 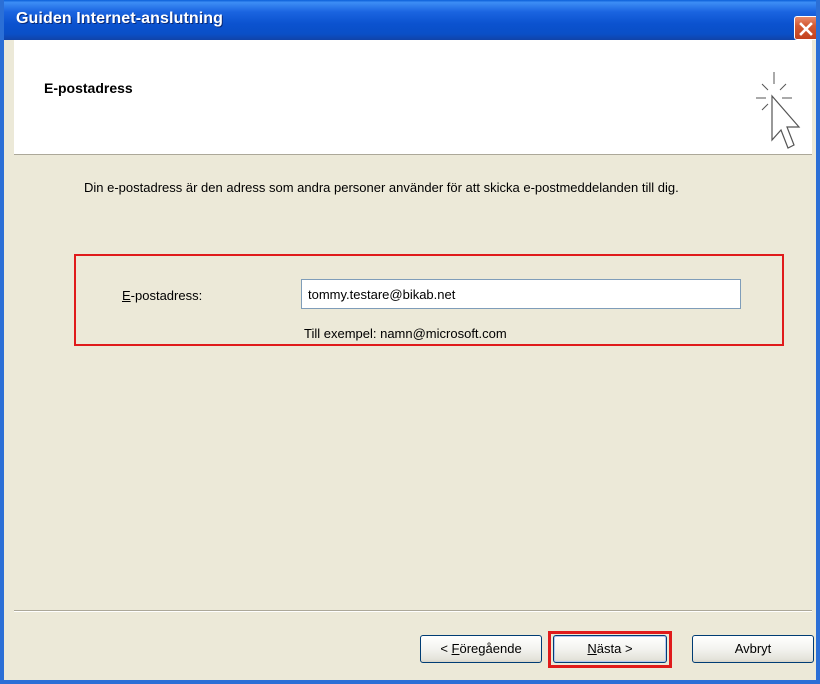 What do you see at coordinates (753, 649) in the screenshot?
I see `cancel-button: Avbryt` at bounding box center [753, 649].